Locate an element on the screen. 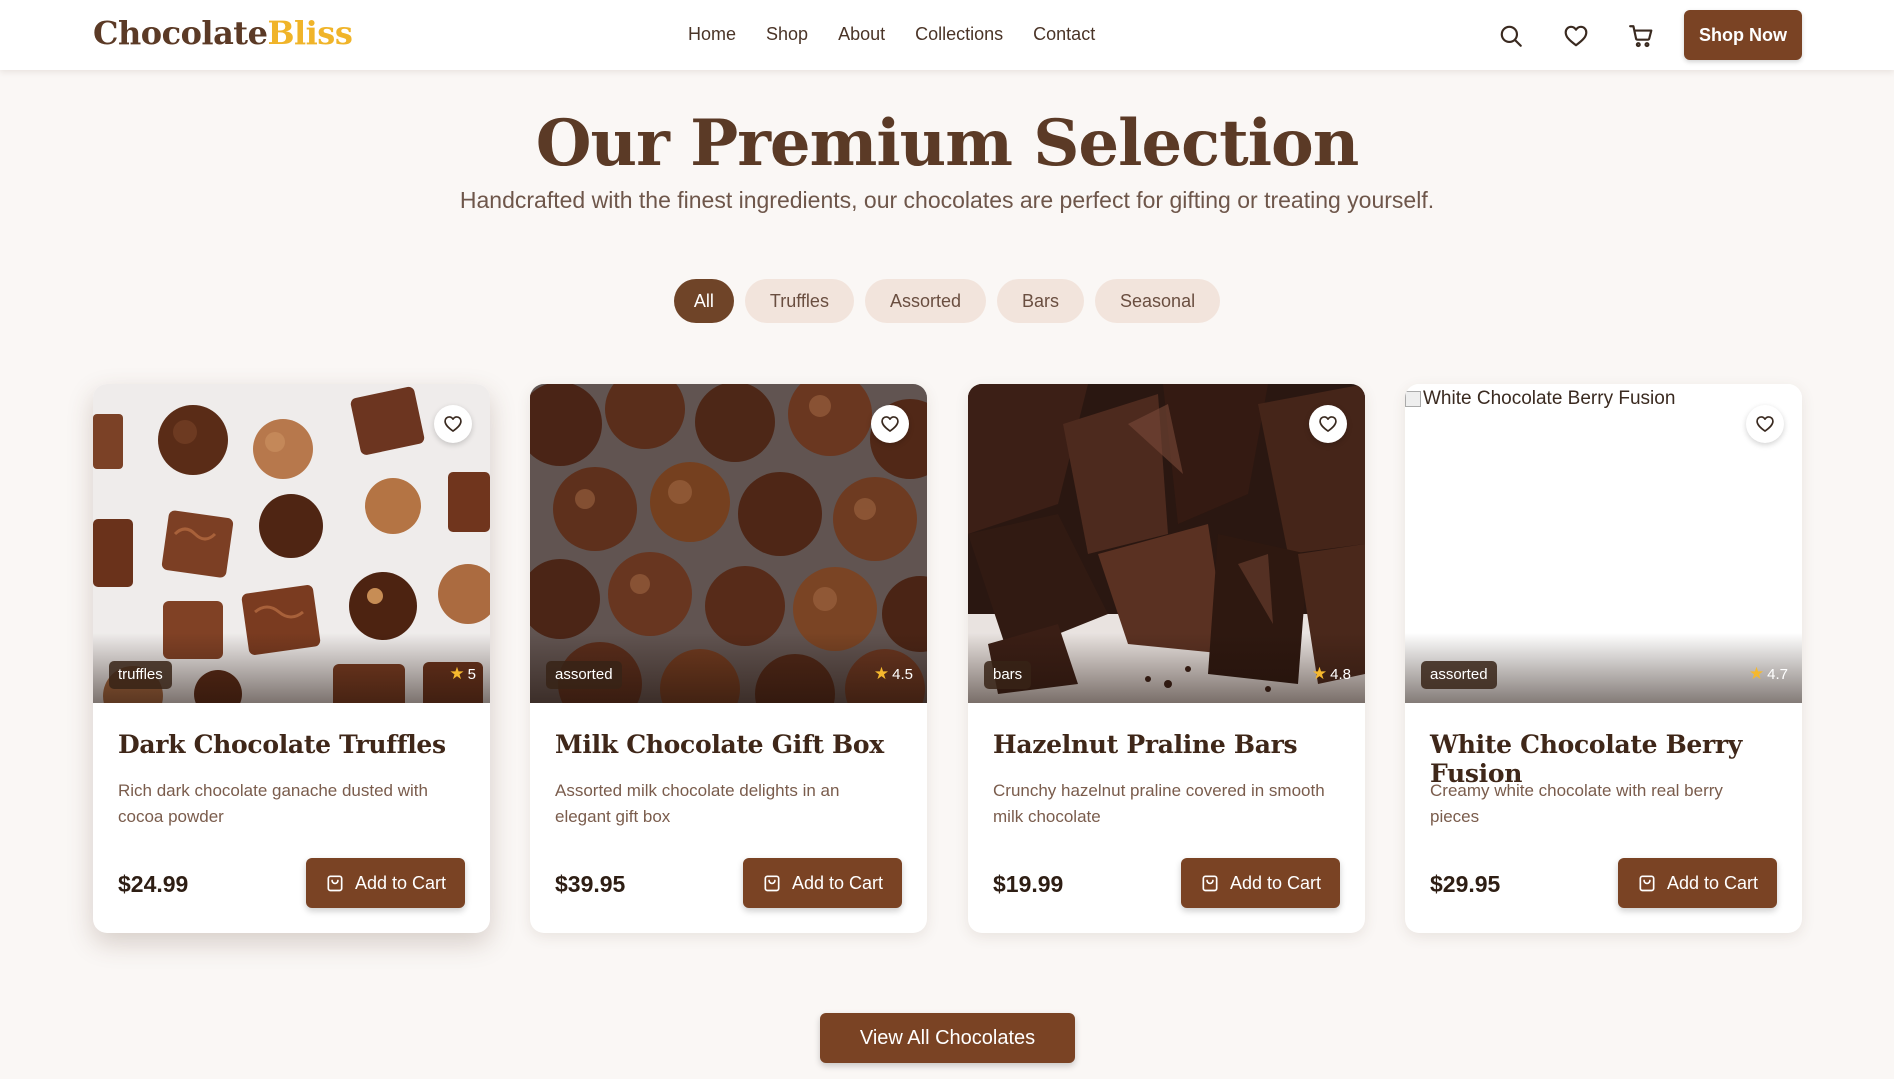  product-price: $24.99 is located at coordinates (153, 884).